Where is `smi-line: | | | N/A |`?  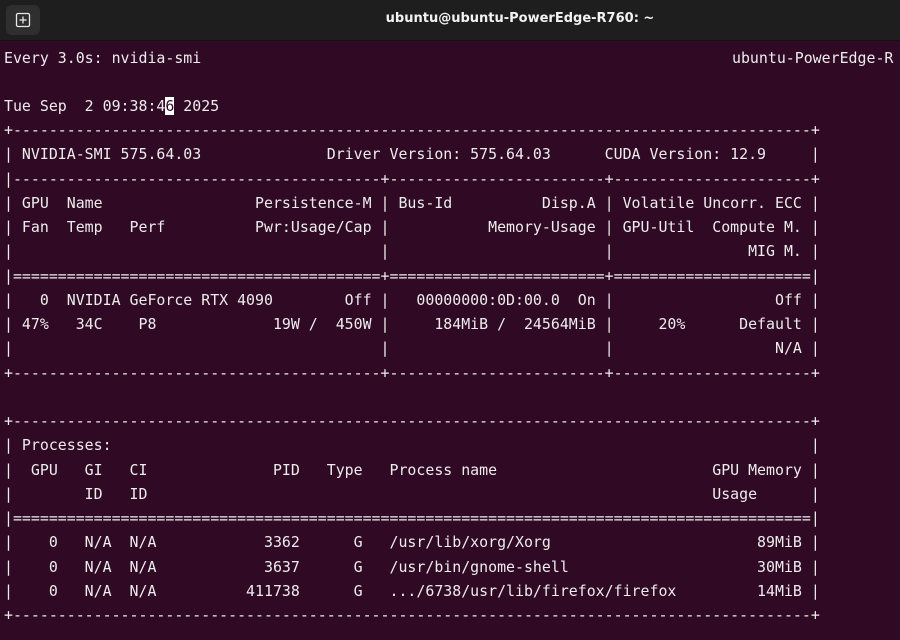
smi-line: | | | N/A | is located at coordinates (412, 348).